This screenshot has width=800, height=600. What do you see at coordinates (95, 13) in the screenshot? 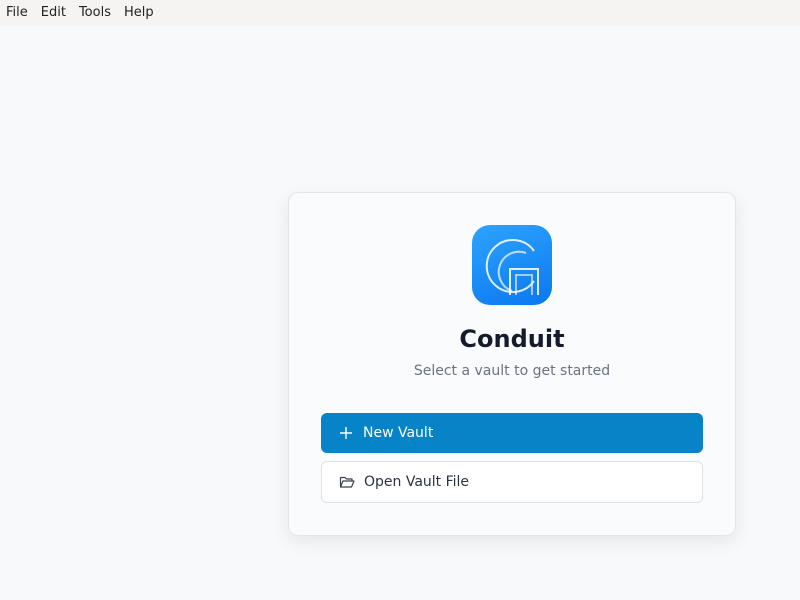
I see `menu-tools: Tools` at bounding box center [95, 13].